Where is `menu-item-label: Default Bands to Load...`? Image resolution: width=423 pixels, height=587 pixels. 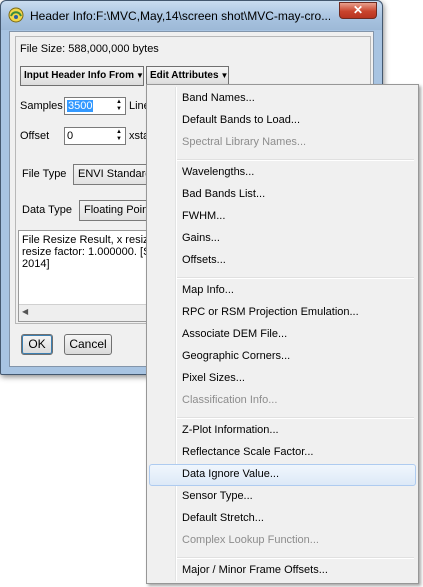 menu-item-label: Default Bands to Load... is located at coordinates (241, 120).